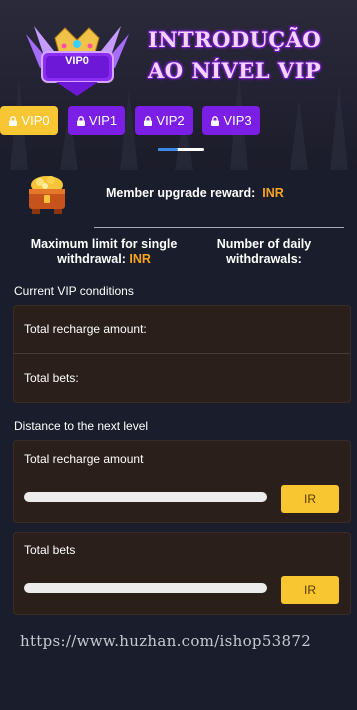  I want to click on tab-label: VIP0, so click(35, 120).